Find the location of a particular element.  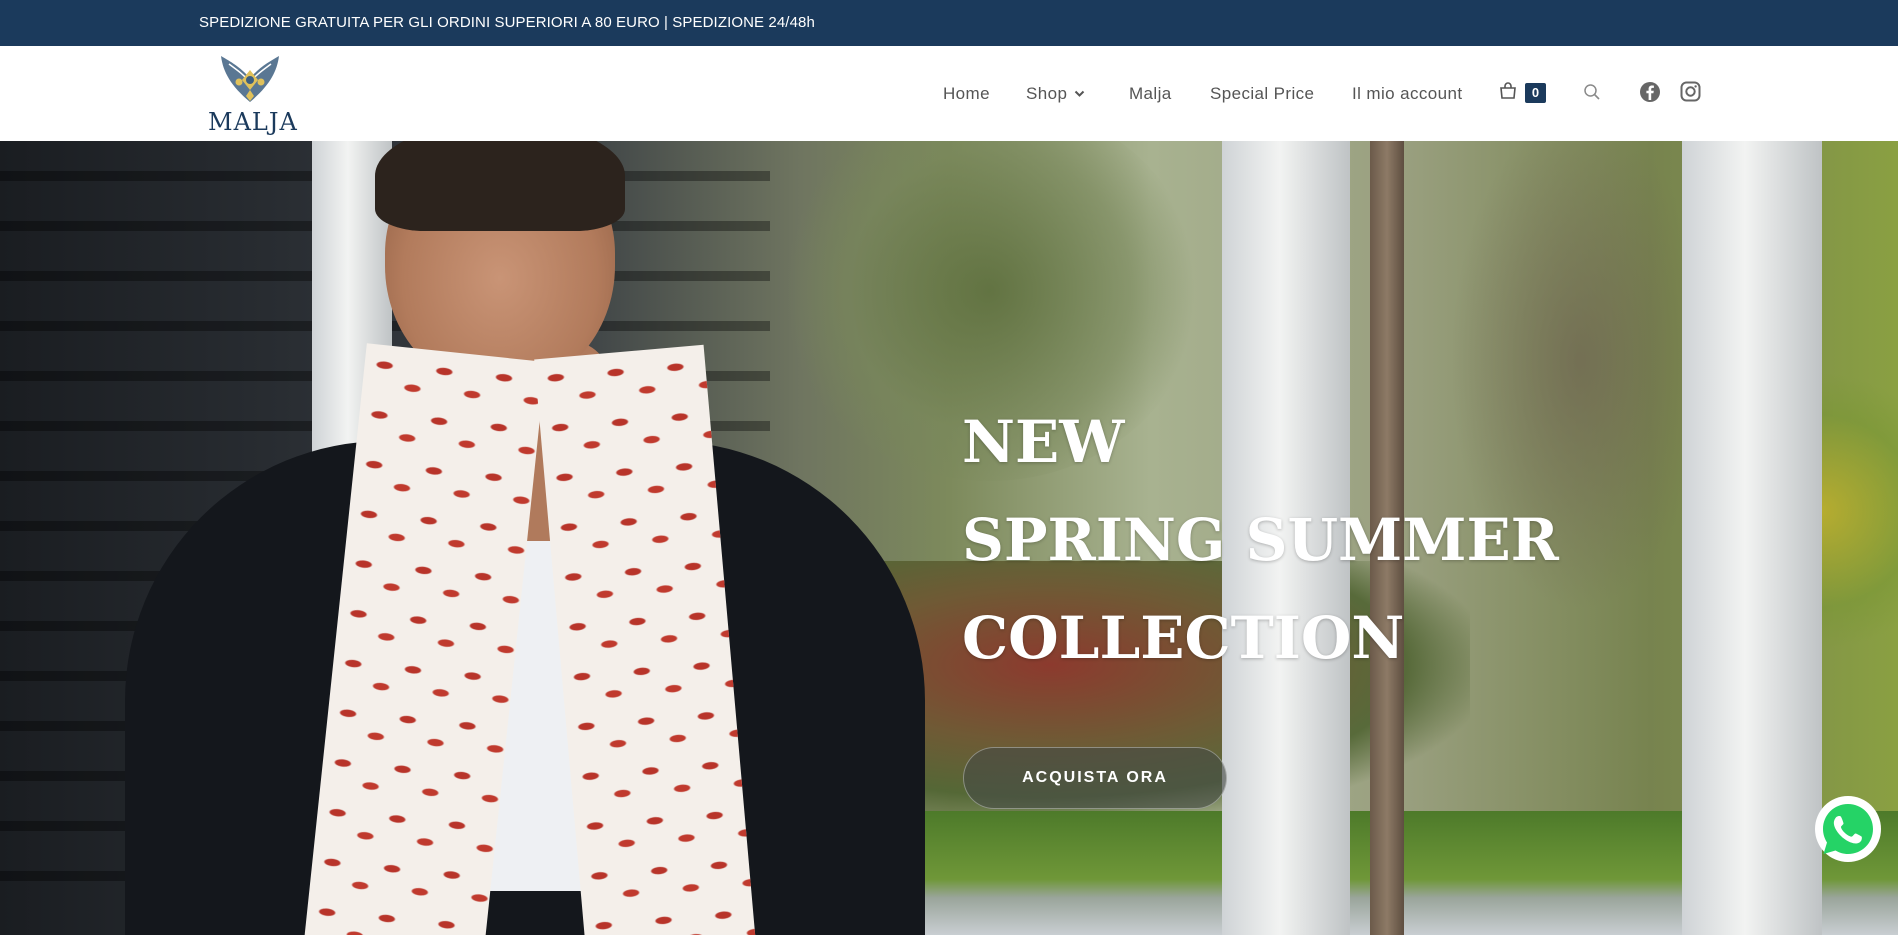

hero-title-line: COLLECTION is located at coordinates (1183, 638).